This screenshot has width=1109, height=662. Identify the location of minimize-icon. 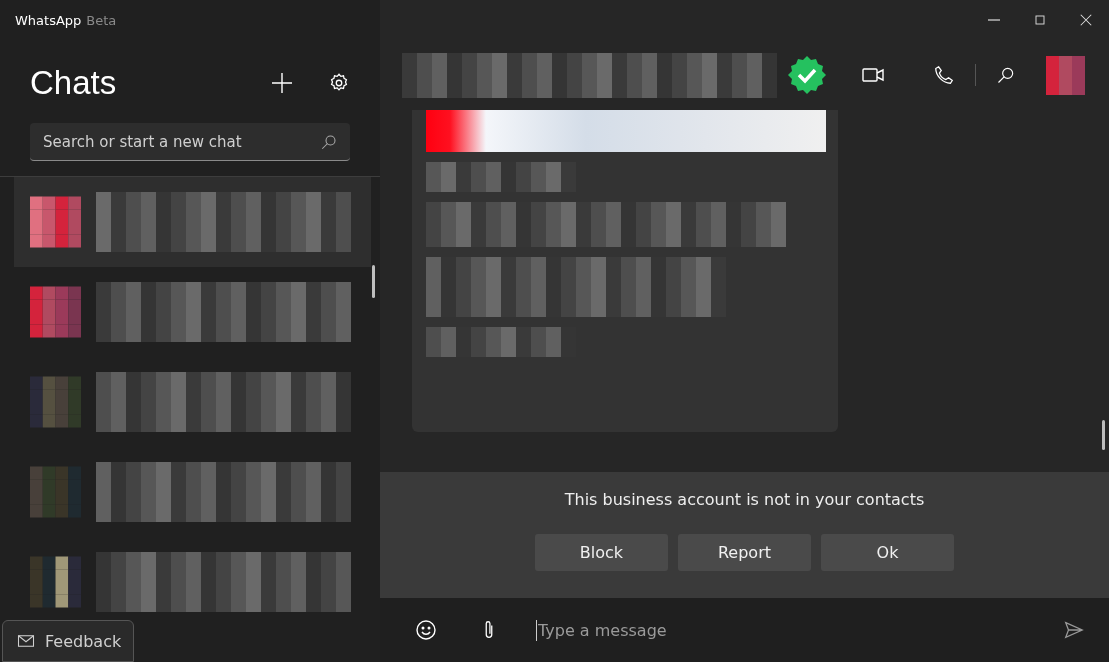
(994, 20).